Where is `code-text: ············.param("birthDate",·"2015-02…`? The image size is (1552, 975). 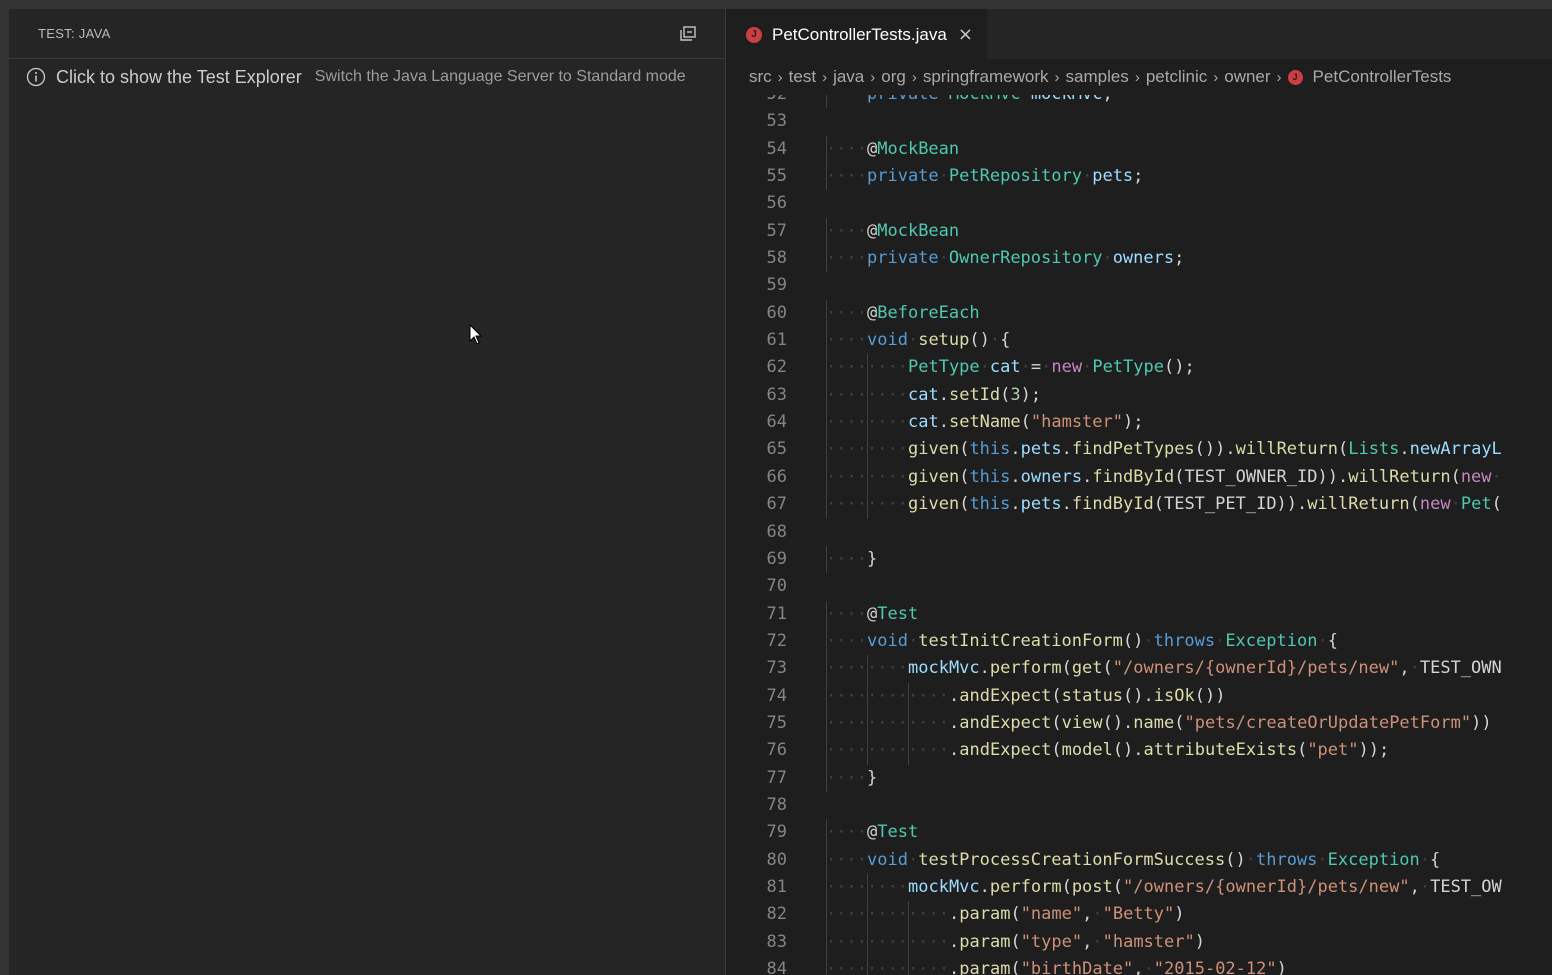 code-text: ············.param("birthDate",·"2015-02… is located at coordinates (1056, 967).